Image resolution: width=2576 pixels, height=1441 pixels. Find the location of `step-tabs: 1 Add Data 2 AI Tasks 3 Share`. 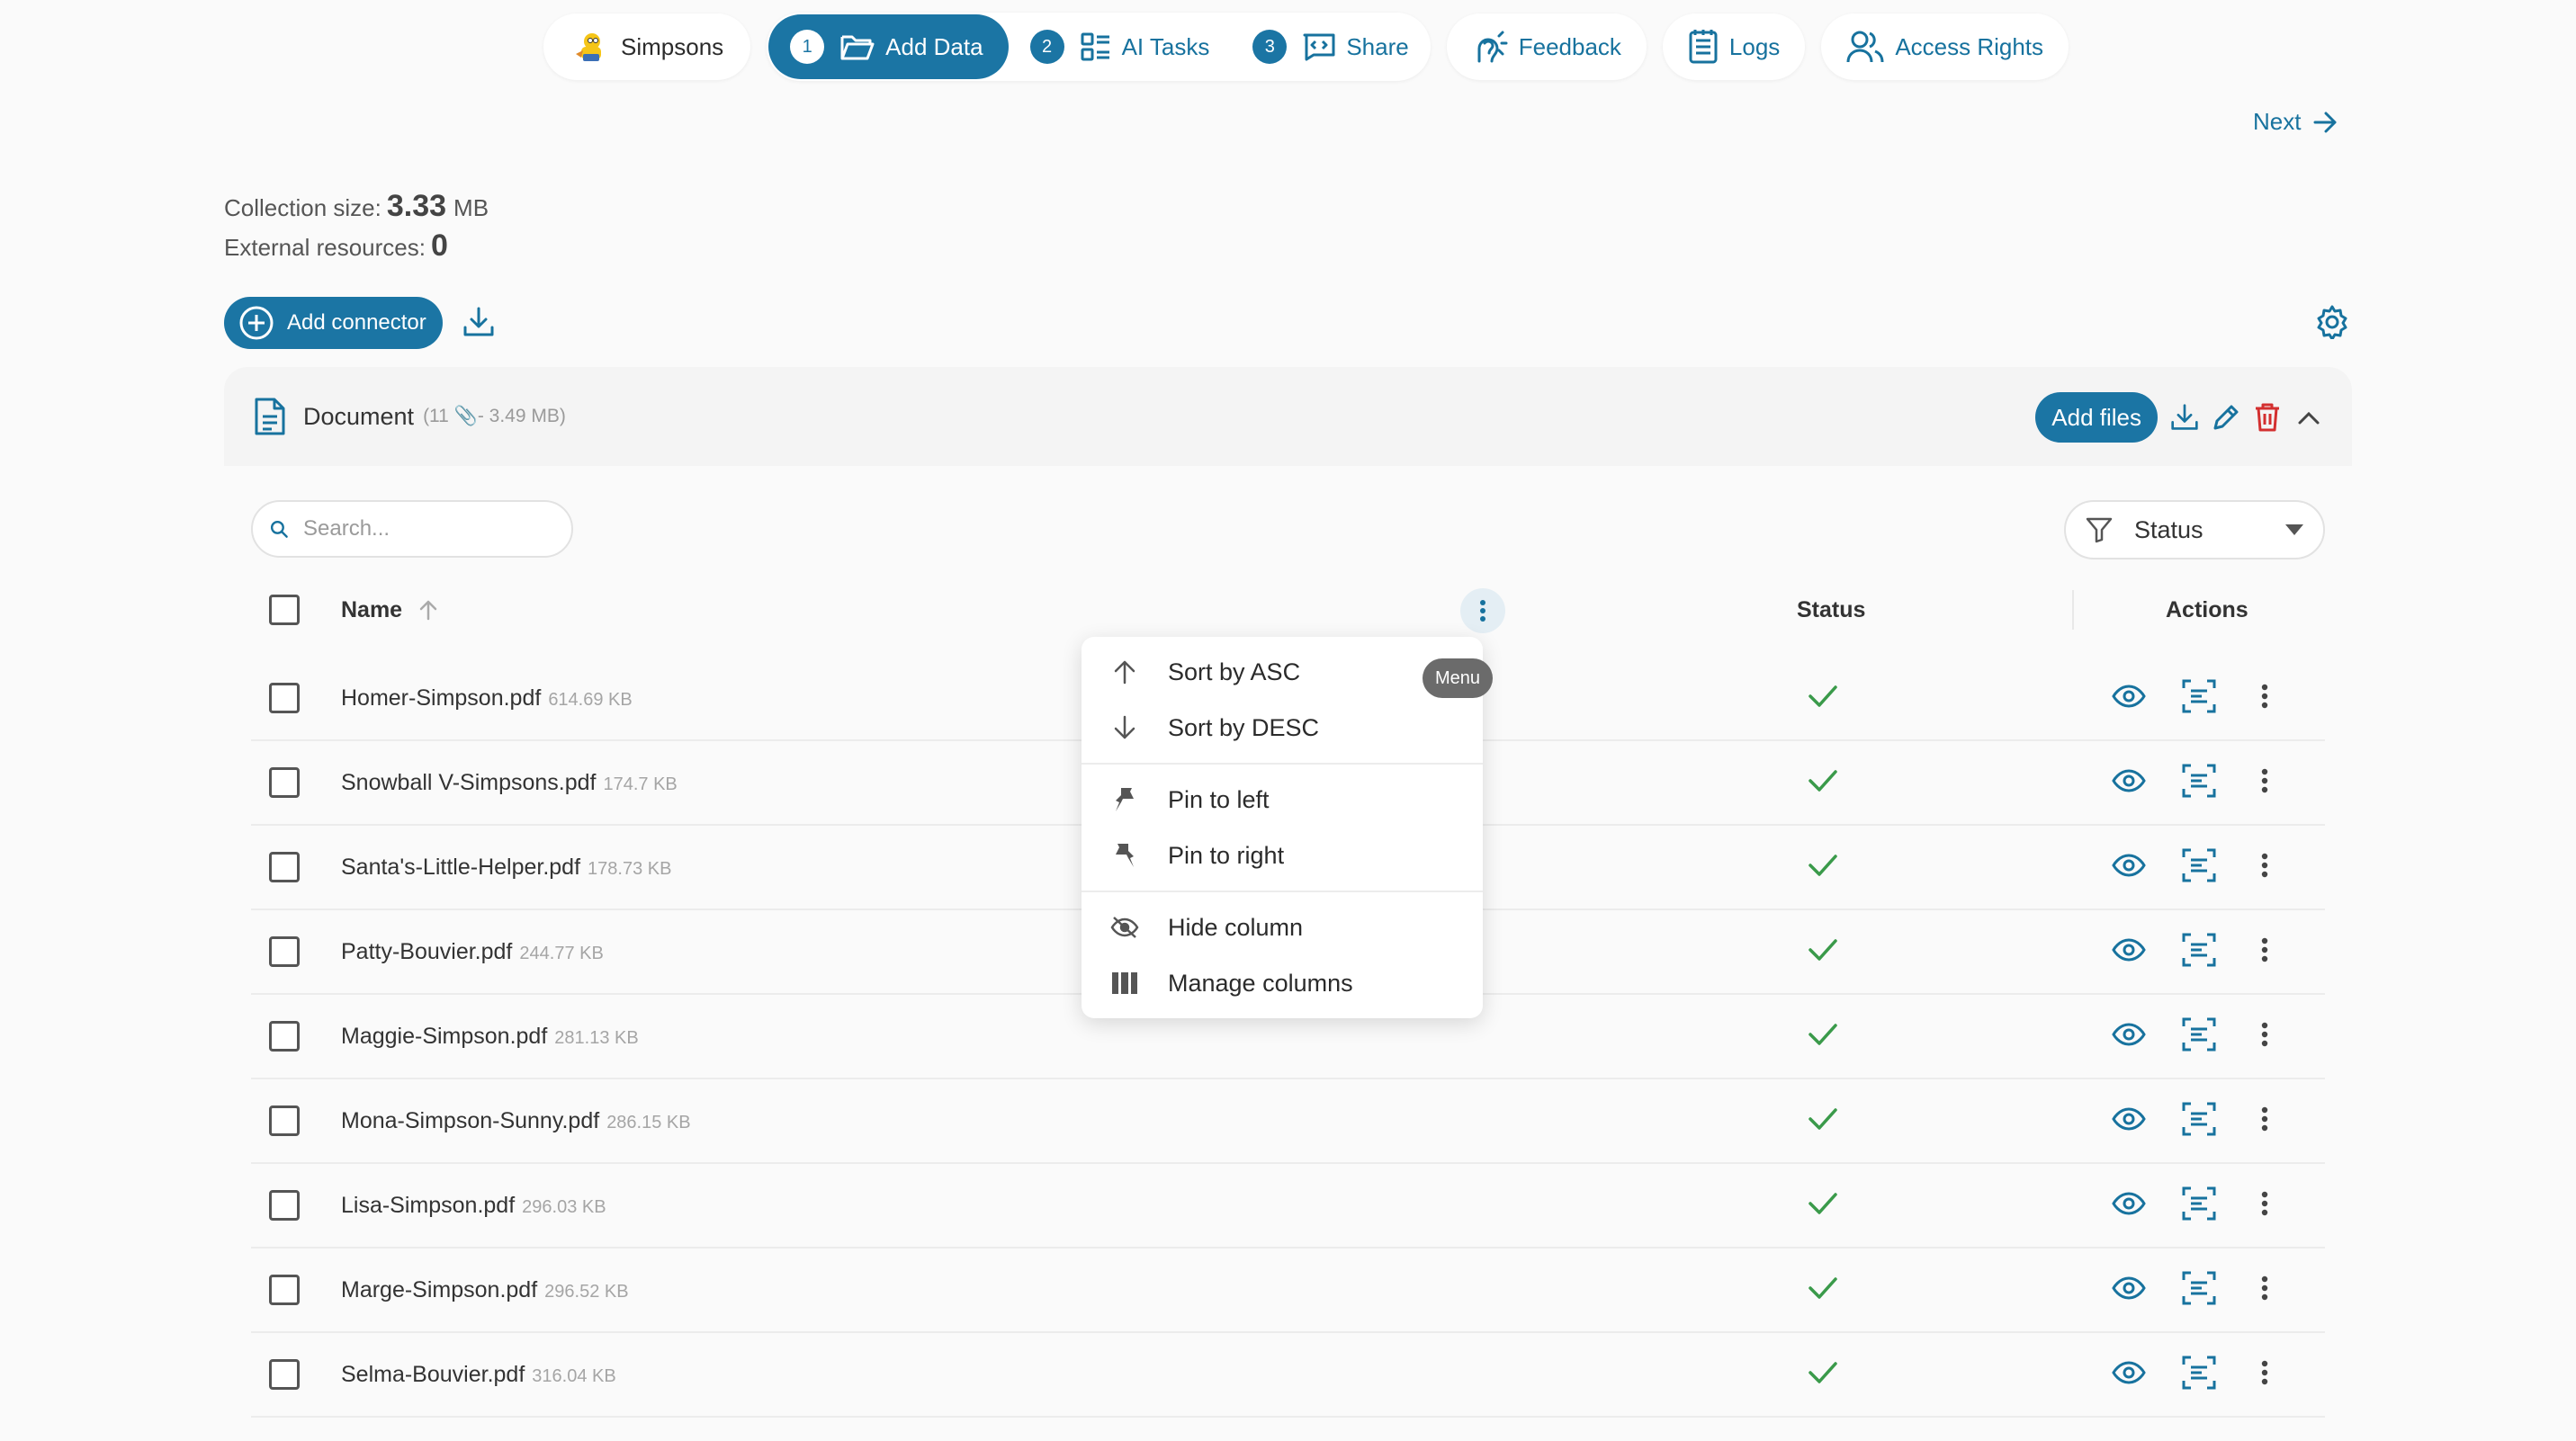

step-tabs: 1 Add Data 2 AI Tasks 3 Share is located at coordinates (1099, 47).